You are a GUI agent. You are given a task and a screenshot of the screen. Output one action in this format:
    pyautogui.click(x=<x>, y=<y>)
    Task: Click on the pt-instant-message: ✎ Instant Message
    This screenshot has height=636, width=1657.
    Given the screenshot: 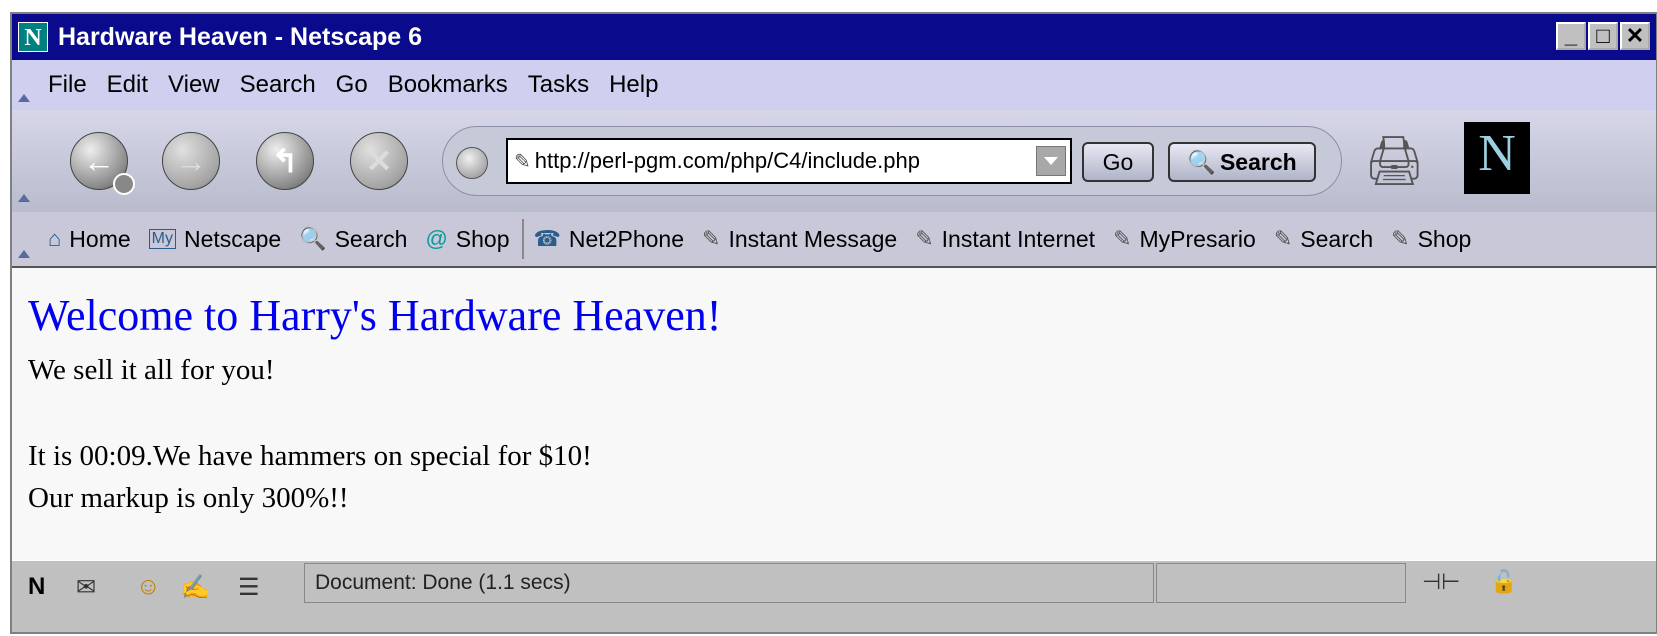 What is the action you would take?
    pyautogui.click(x=799, y=239)
    